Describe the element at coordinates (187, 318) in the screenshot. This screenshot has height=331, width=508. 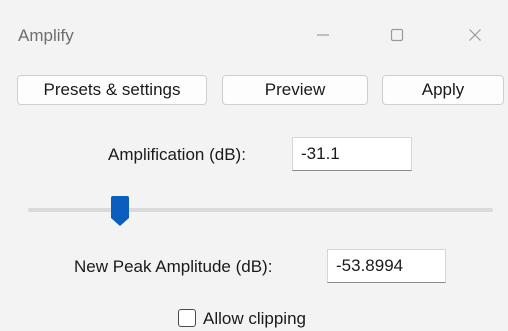
I see `allow-clipping-checkbox` at that location.